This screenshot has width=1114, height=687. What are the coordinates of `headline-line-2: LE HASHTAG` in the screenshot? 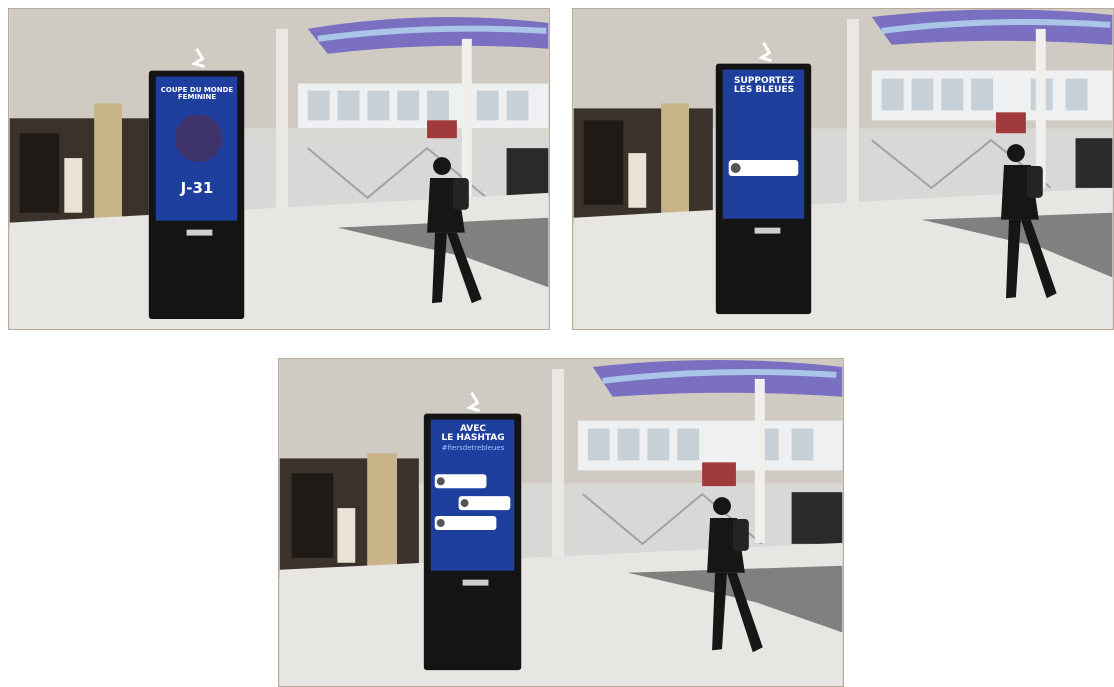 It's located at (473, 438).